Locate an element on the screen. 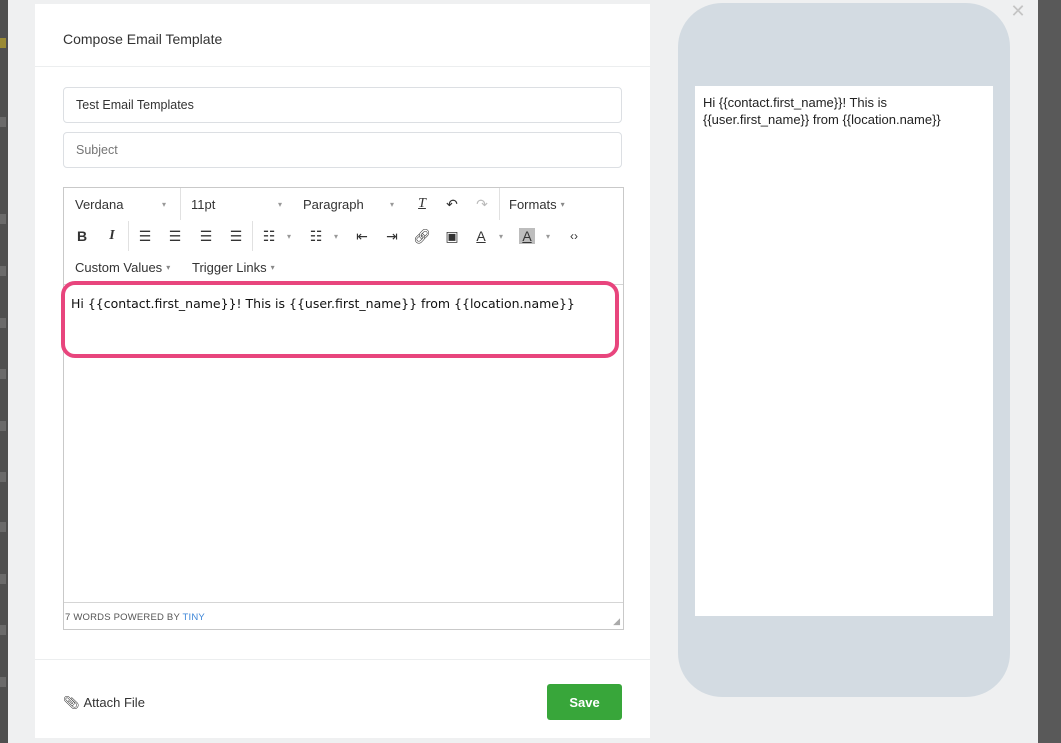  block-format-select: Paragraph is located at coordinates (333, 204).